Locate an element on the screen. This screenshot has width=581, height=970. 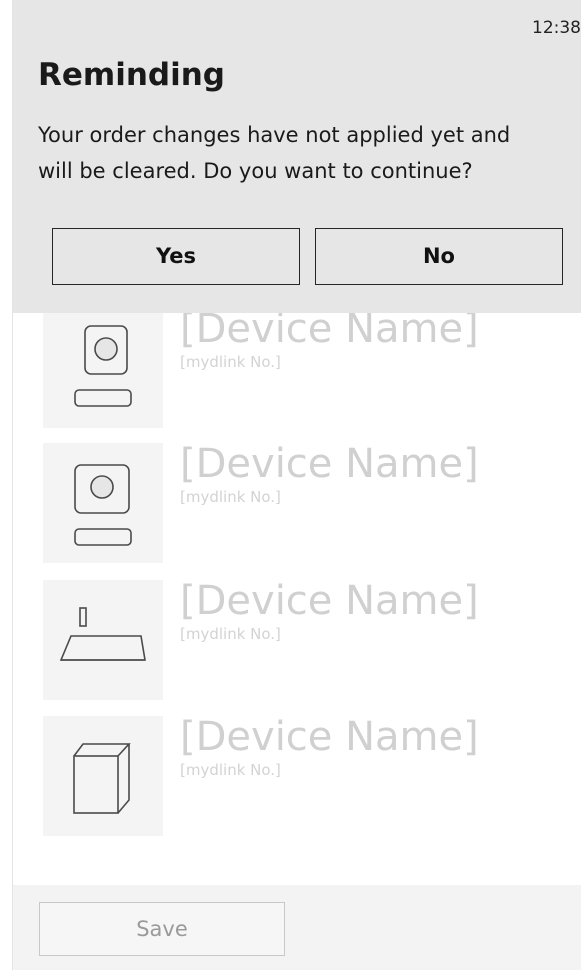
status-time: 12:38 is located at coordinates (556, 28).